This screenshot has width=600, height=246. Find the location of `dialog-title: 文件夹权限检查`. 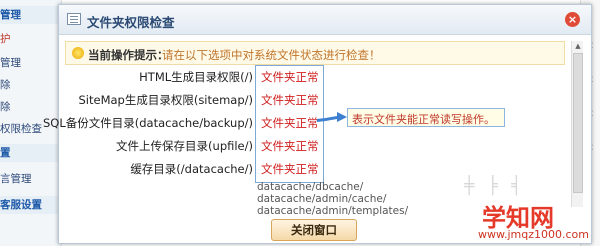

dialog-title: 文件夹权限检查 is located at coordinates (131, 22).